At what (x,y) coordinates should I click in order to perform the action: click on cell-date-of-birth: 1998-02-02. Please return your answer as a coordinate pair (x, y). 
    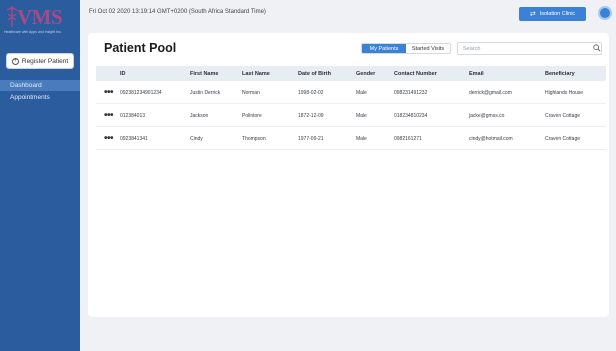
    Looking at the image, I should click on (311, 92).